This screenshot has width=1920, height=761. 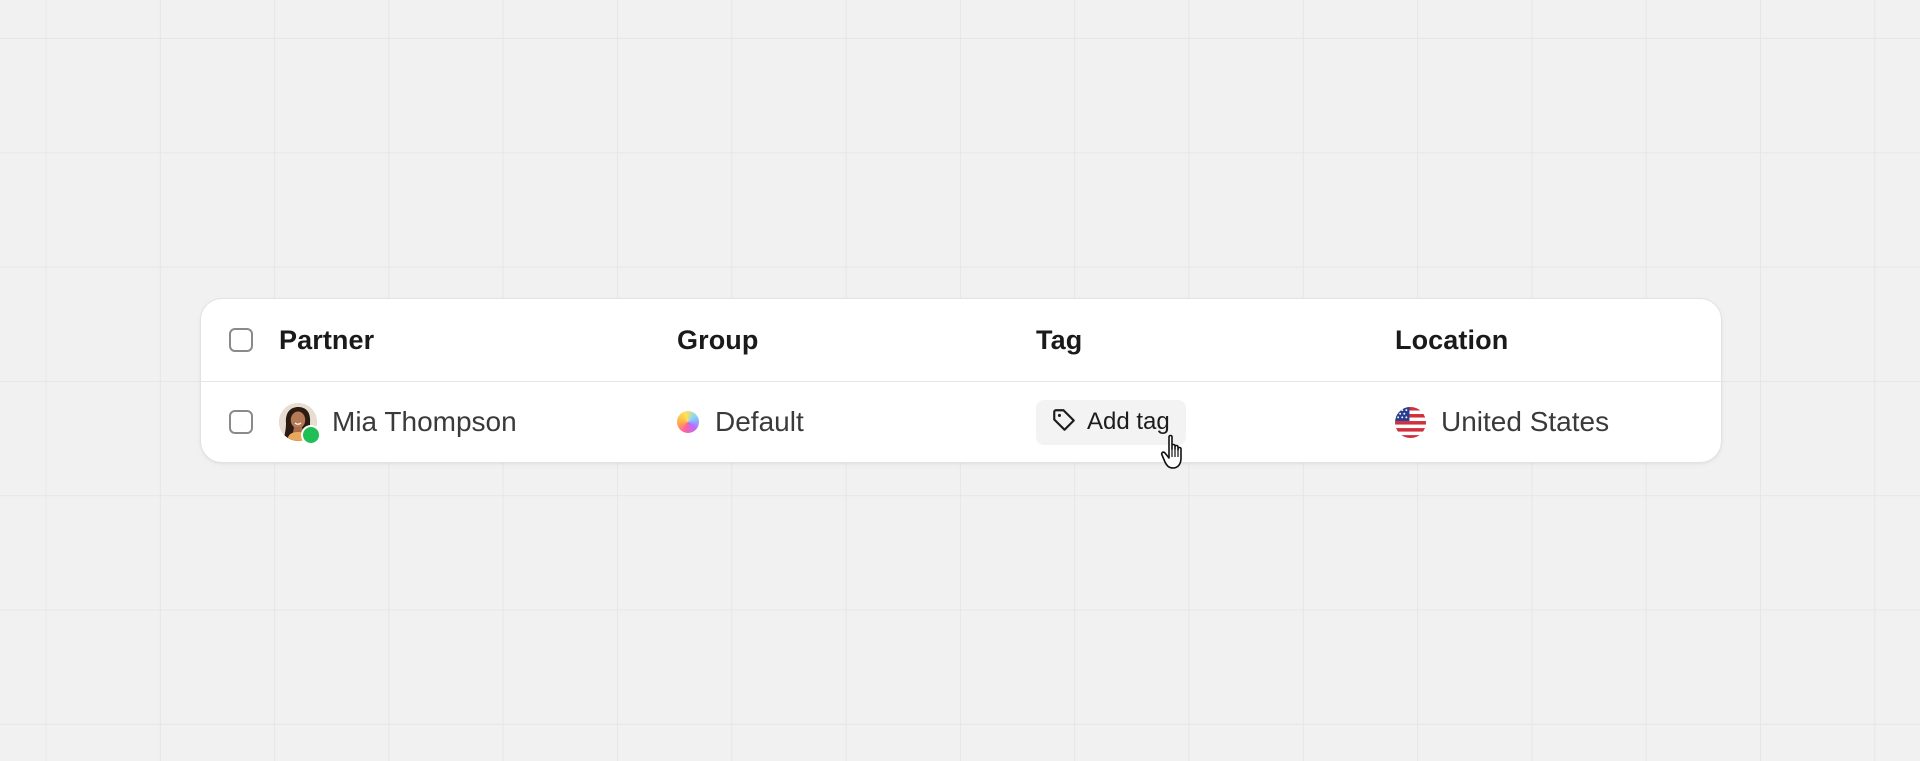 What do you see at coordinates (1128, 421) in the screenshot?
I see `add-tag-label: Add tag` at bounding box center [1128, 421].